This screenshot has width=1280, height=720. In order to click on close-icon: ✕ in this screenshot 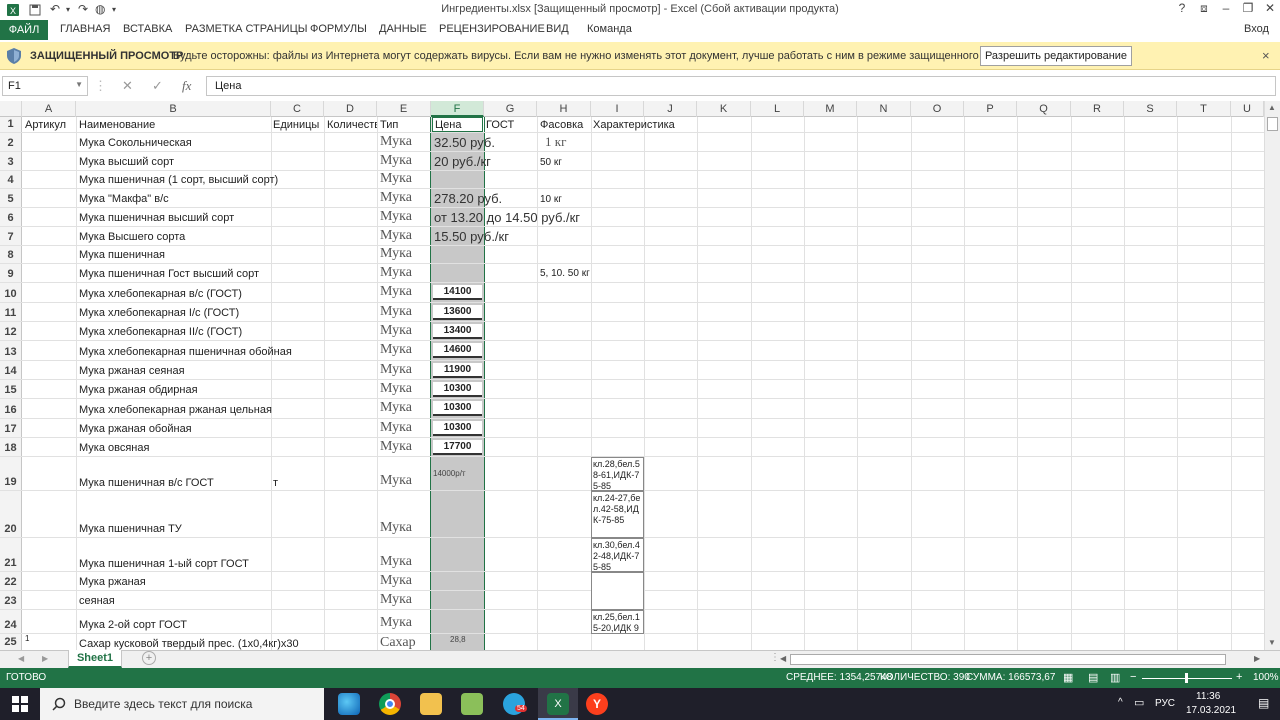, I will do `click(1270, 10)`.